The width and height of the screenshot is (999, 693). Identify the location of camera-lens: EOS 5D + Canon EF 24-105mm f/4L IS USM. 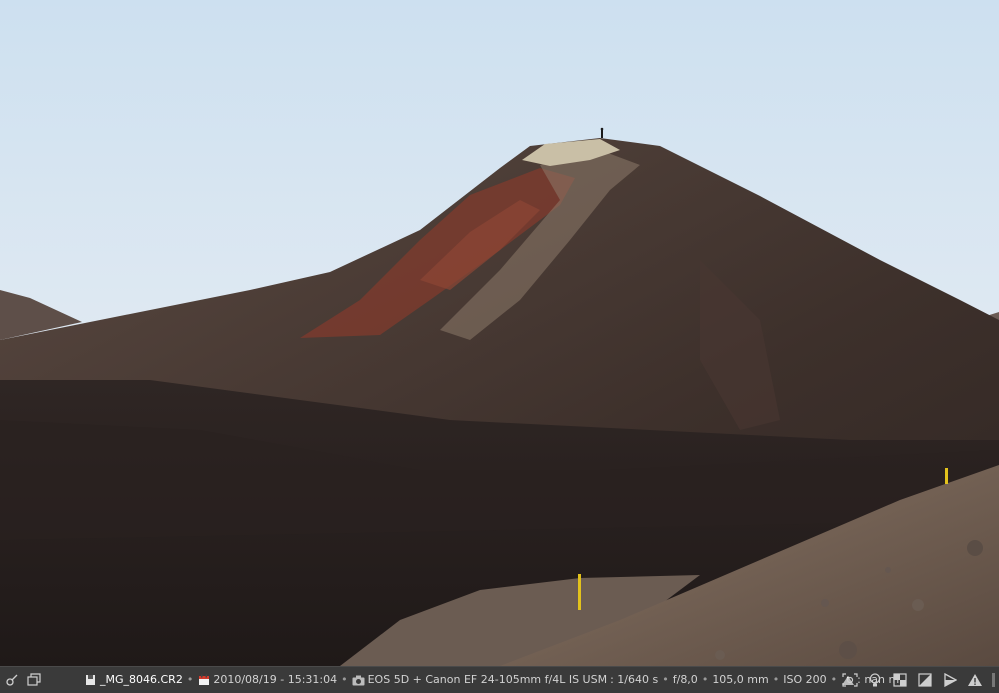
(487, 679).